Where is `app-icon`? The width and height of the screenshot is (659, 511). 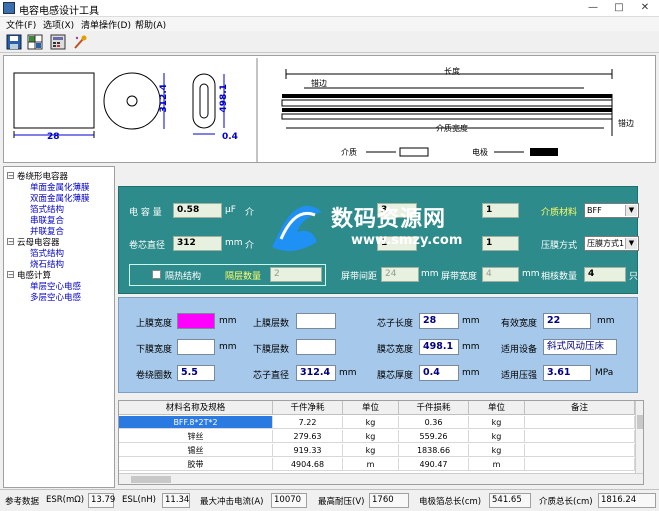 app-icon is located at coordinates (9, 8).